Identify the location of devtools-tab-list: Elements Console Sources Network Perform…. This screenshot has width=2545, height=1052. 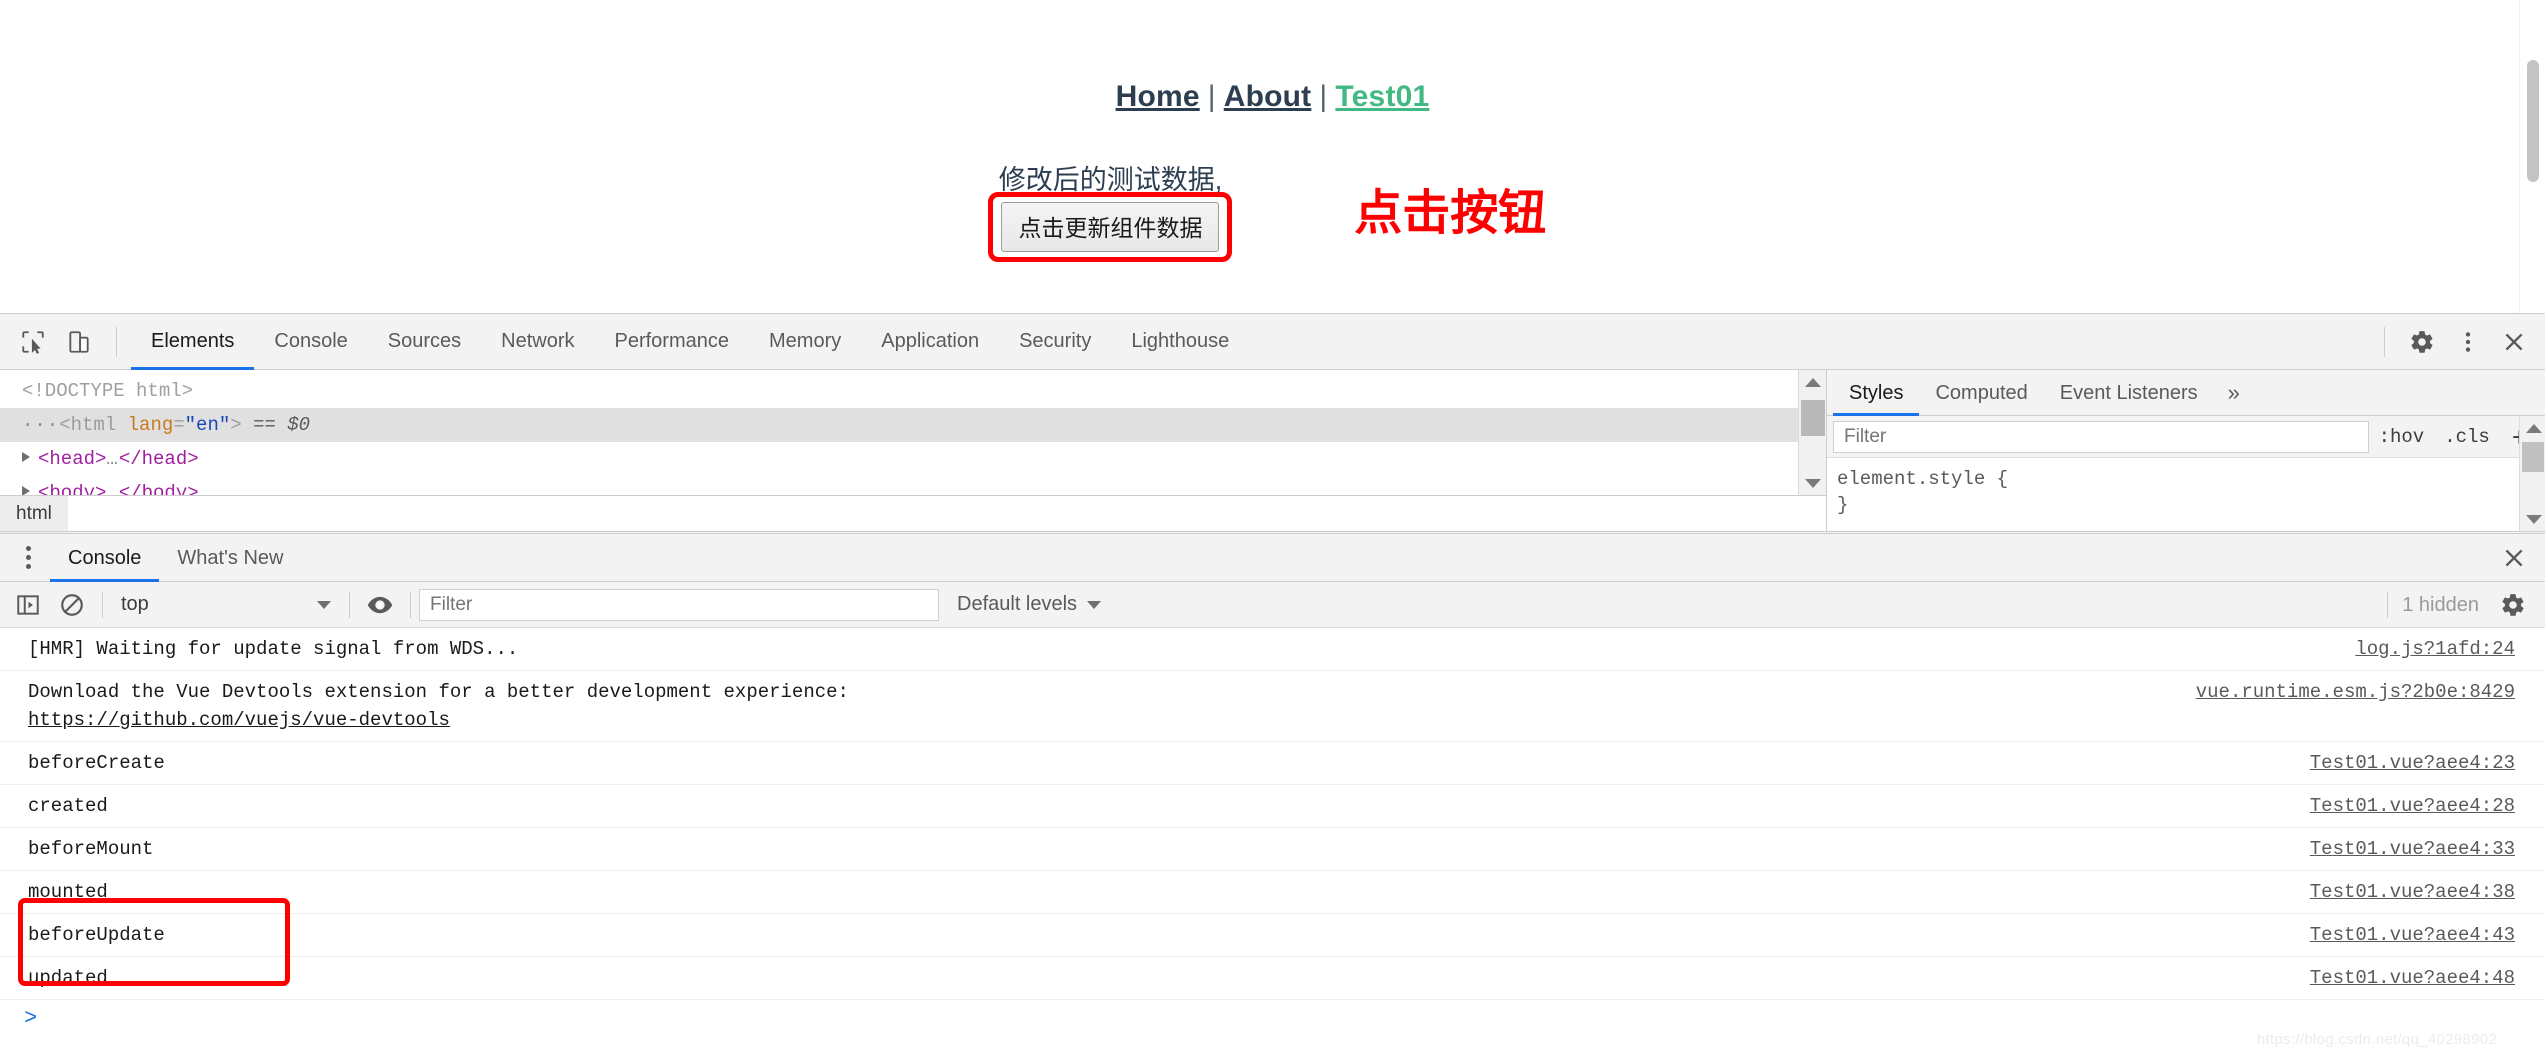
(690, 342).